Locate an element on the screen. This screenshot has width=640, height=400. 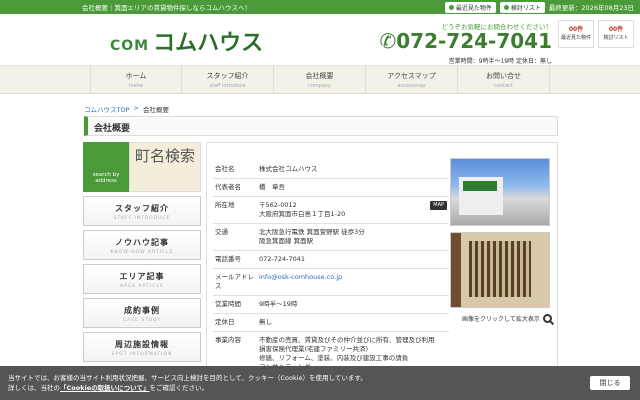
page-title: 会社概要 is located at coordinates (321, 126).